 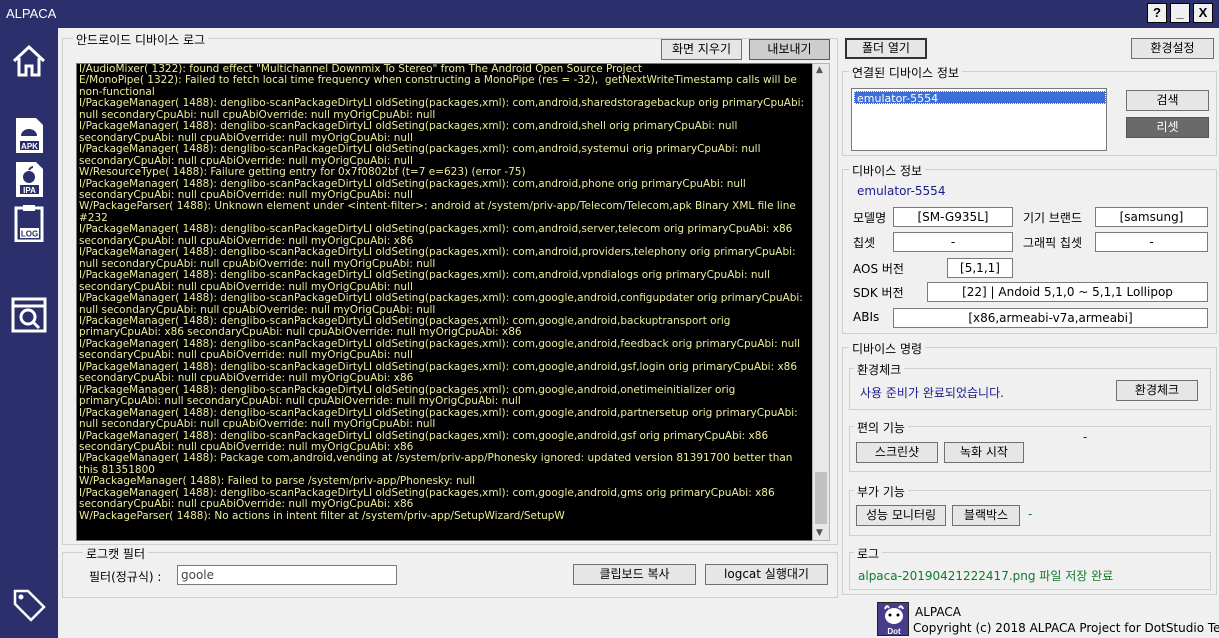 I want to click on convenience-title: 편의 기능, so click(x=881, y=427).